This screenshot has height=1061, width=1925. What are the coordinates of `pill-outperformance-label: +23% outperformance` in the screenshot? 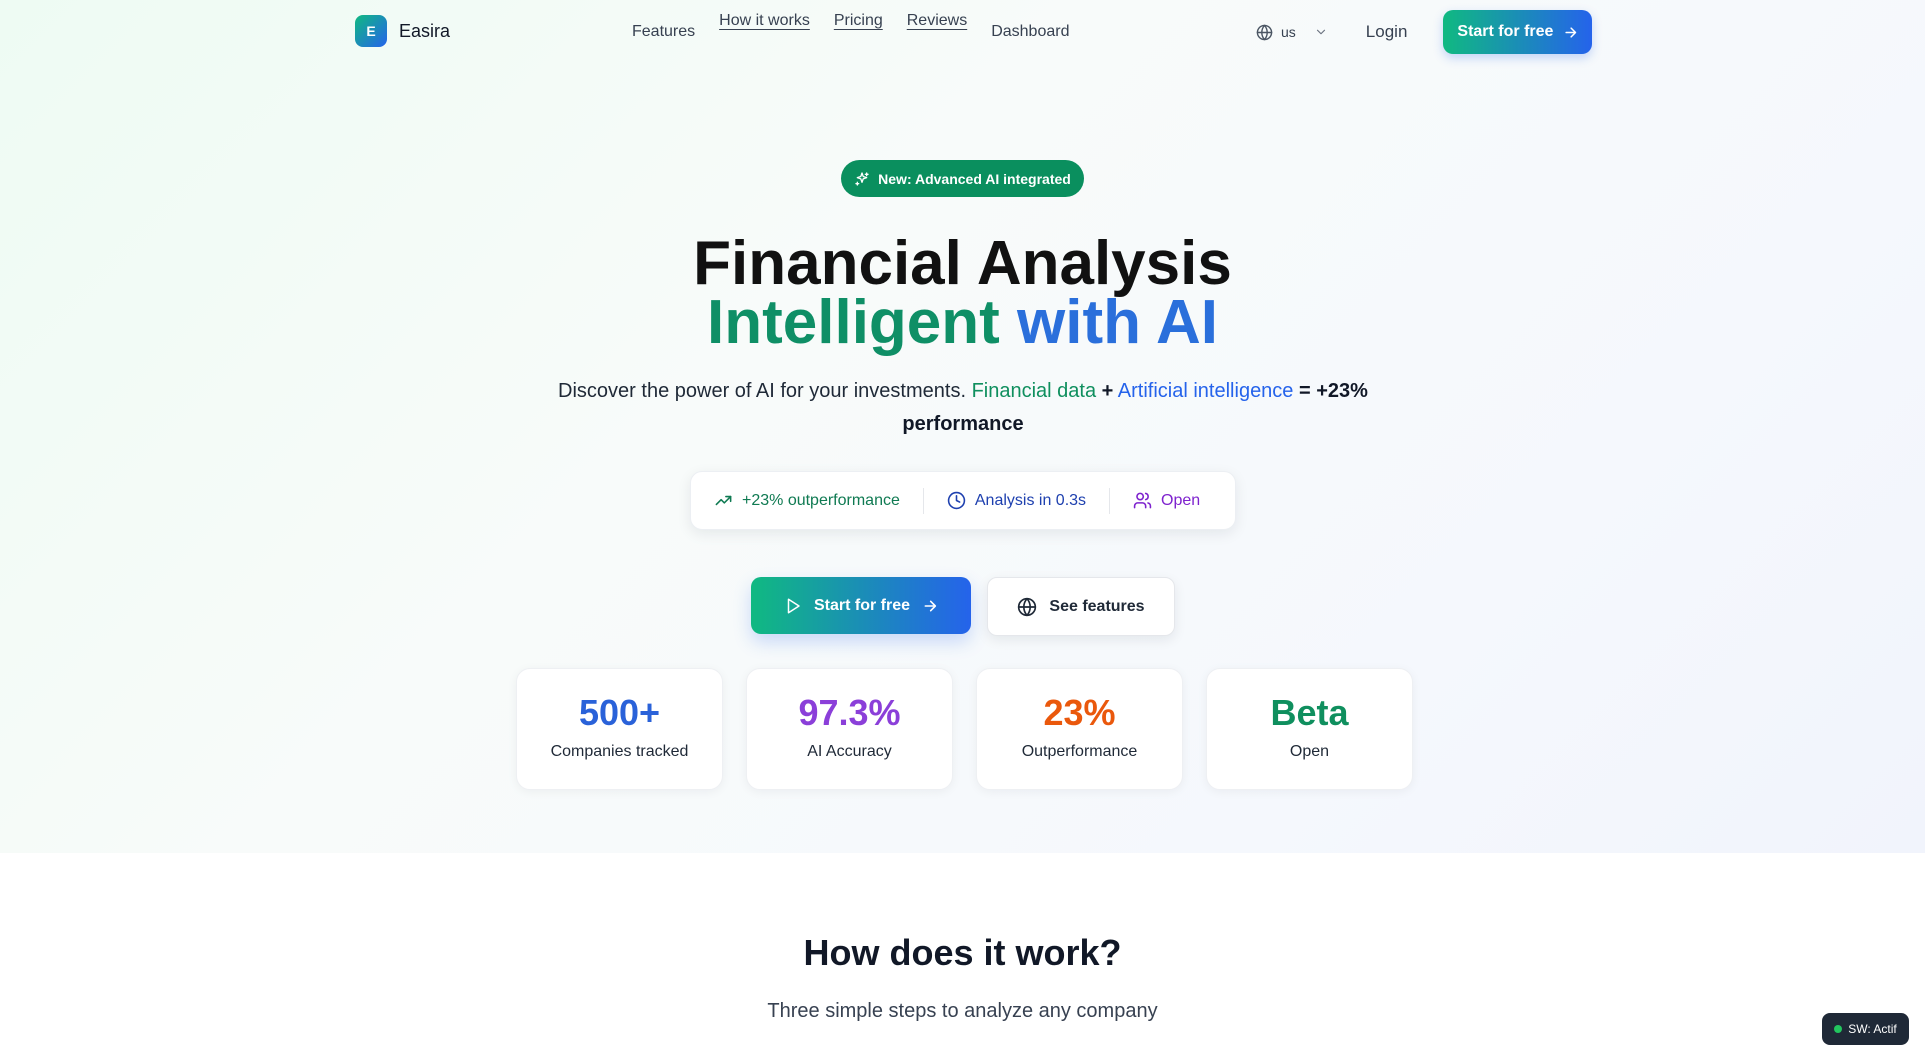 It's located at (821, 500).